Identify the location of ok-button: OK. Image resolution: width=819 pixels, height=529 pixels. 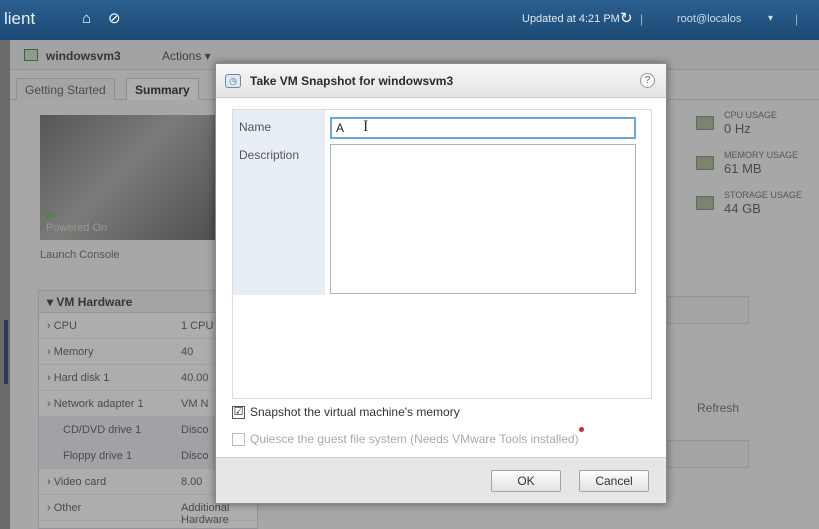
(526, 481).